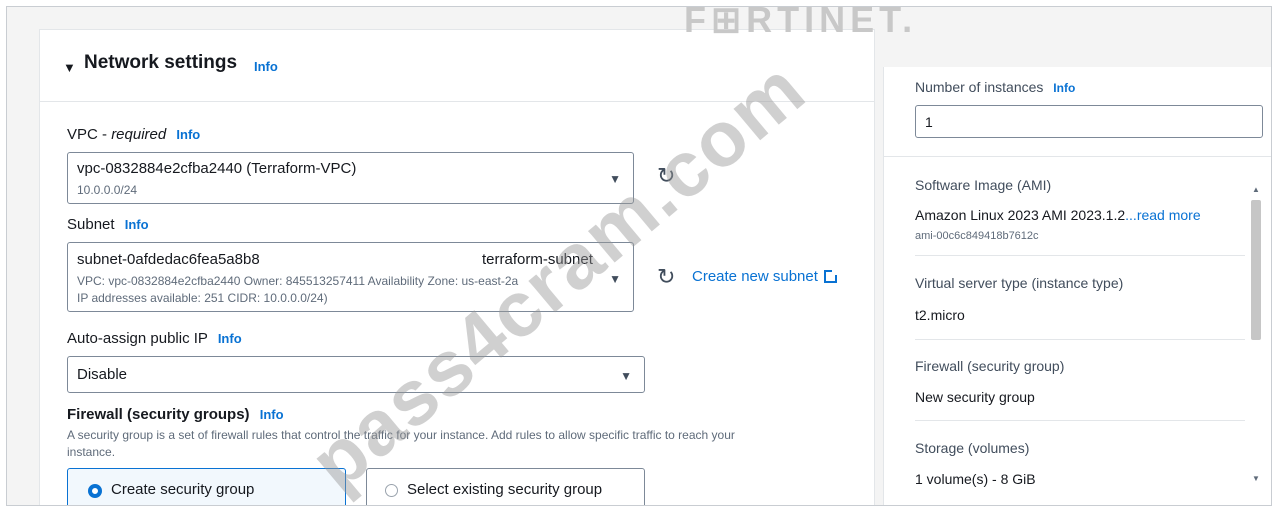 The width and height of the screenshot is (1274, 509). I want to click on select-existing-security-group-option: Select existing security group, so click(505, 486).